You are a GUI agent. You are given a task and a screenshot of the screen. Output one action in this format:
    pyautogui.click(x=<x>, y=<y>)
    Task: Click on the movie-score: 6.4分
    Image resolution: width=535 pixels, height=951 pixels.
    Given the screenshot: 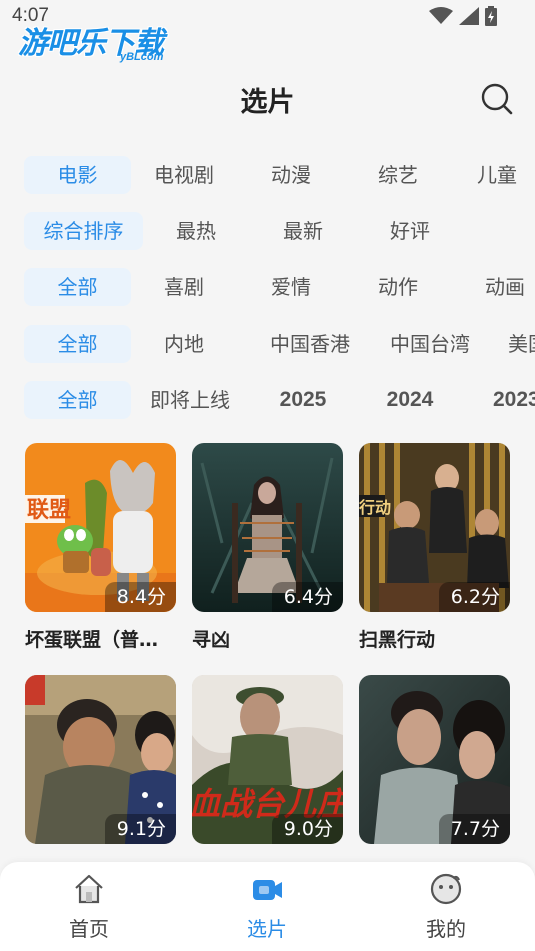 What is the action you would take?
    pyautogui.click(x=307, y=597)
    